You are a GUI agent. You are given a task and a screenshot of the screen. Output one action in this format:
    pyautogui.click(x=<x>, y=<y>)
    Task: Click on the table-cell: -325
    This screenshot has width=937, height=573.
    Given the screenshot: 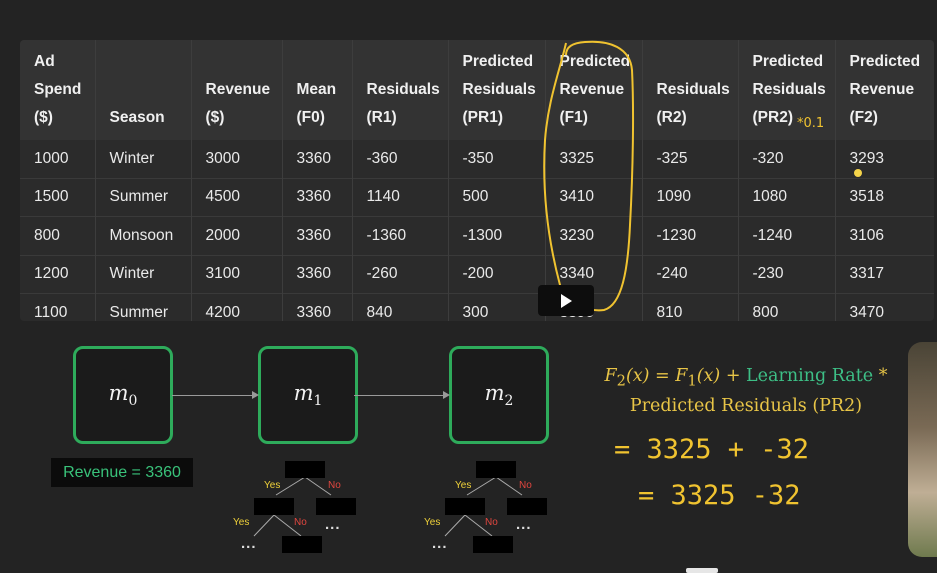 What is the action you would take?
    pyautogui.click(x=690, y=159)
    